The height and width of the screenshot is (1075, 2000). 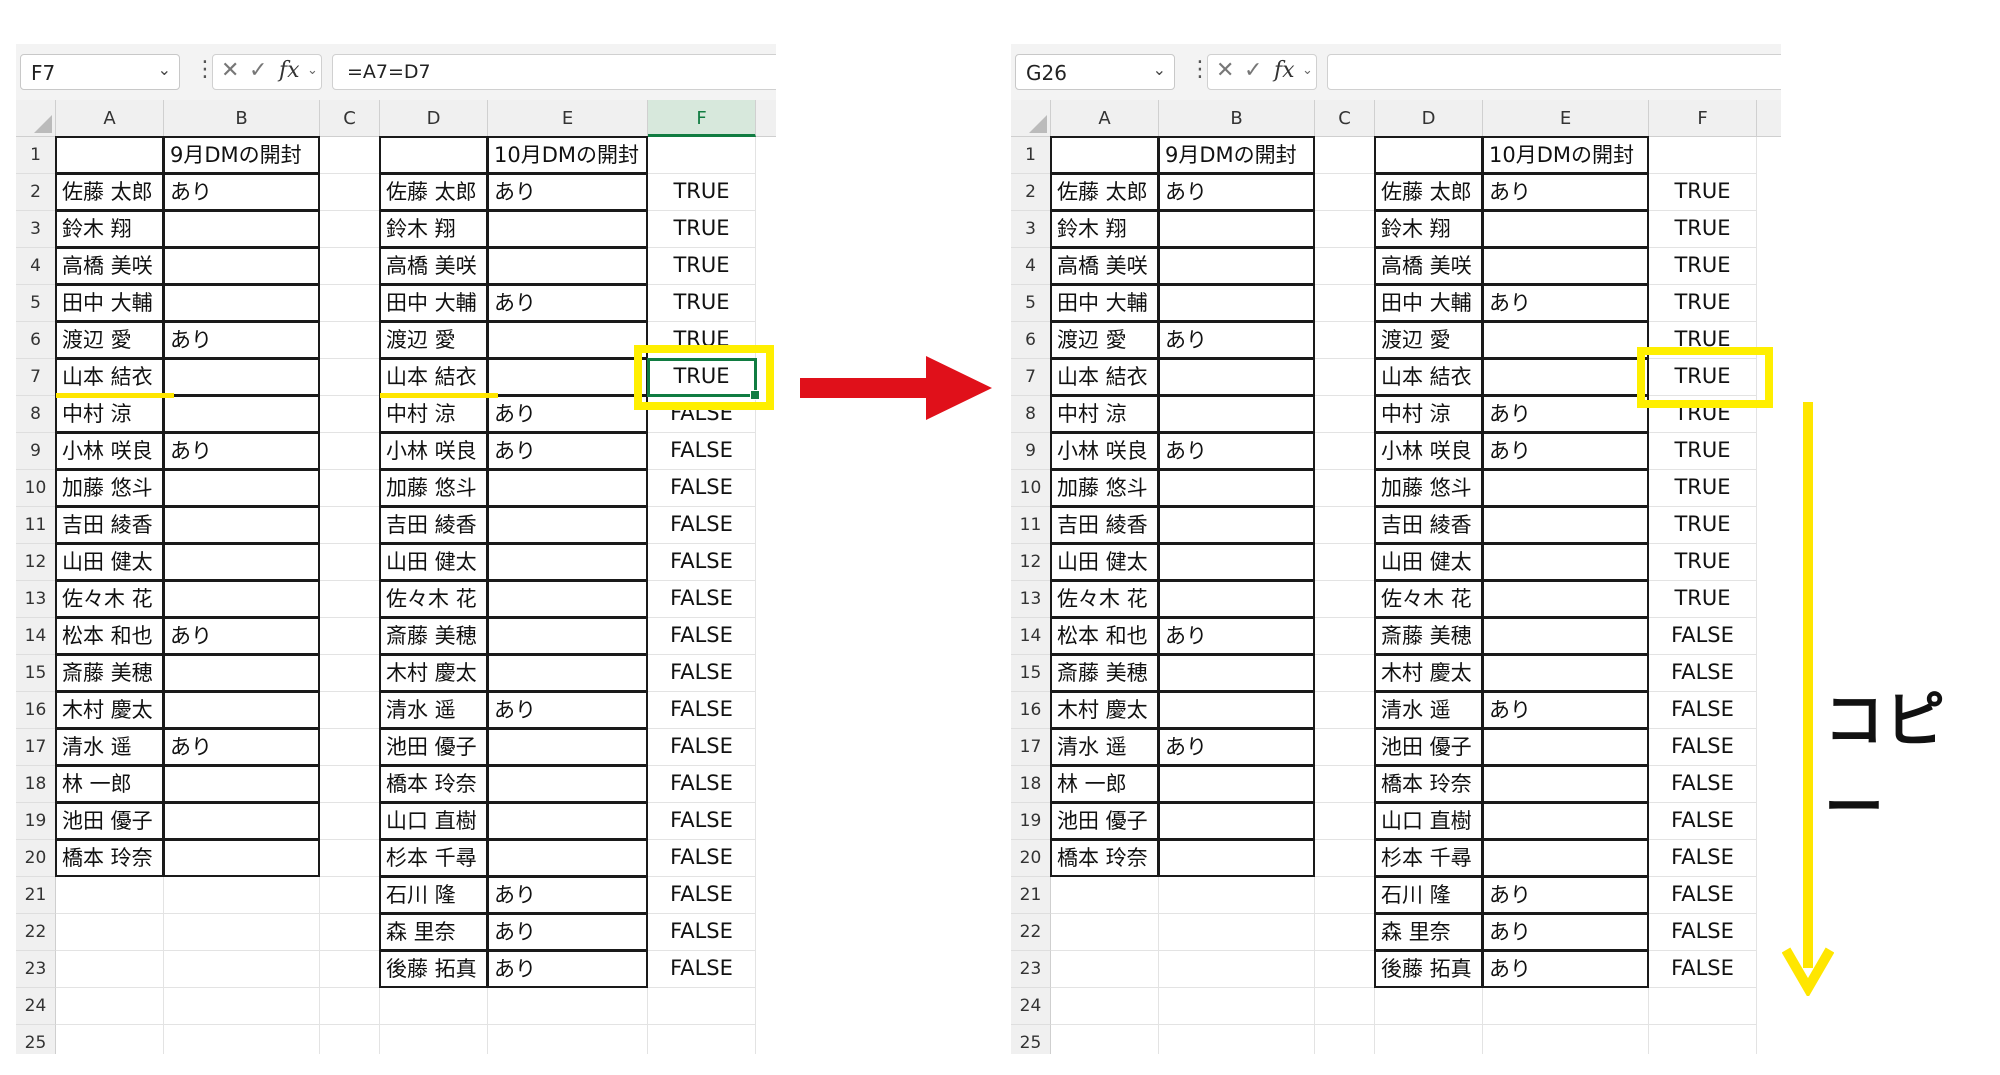 I want to click on row-header-15: 15, so click(x=36, y=673).